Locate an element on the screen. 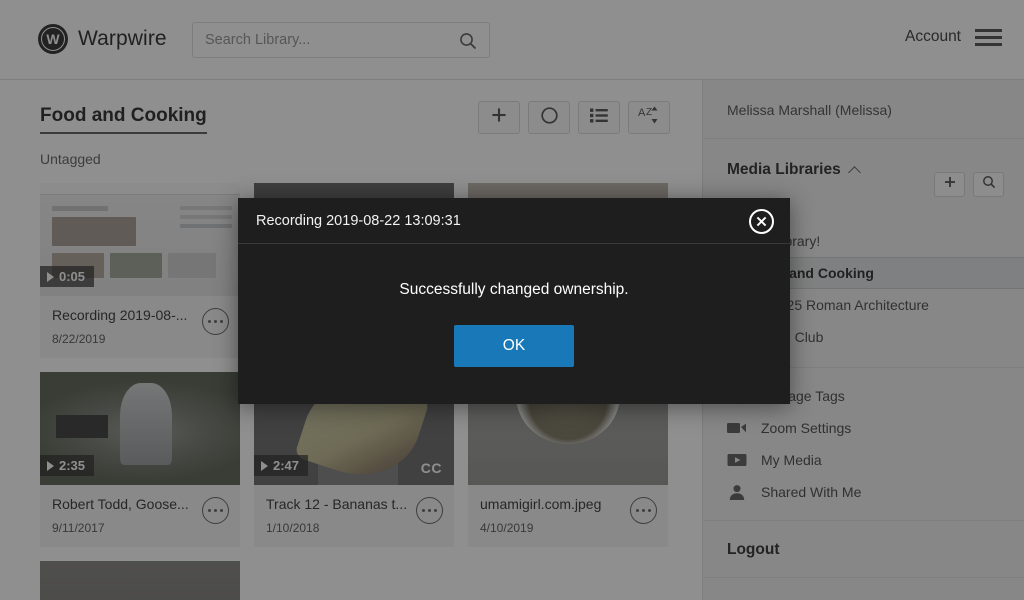 The width and height of the screenshot is (1024, 600). media-date: 8/22/2019 is located at coordinates (79, 339).